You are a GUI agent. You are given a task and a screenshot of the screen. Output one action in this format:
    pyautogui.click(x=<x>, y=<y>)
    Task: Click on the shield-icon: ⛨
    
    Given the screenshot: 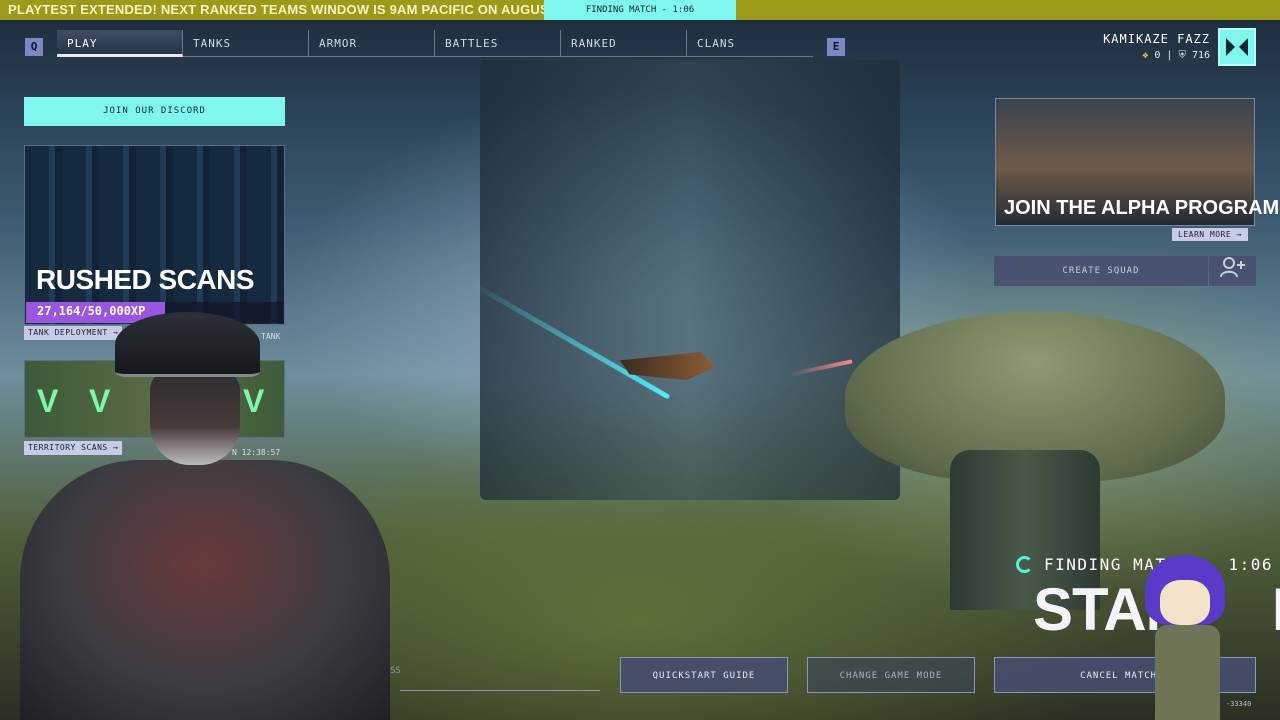 What is the action you would take?
    pyautogui.click(x=1182, y=55)
    